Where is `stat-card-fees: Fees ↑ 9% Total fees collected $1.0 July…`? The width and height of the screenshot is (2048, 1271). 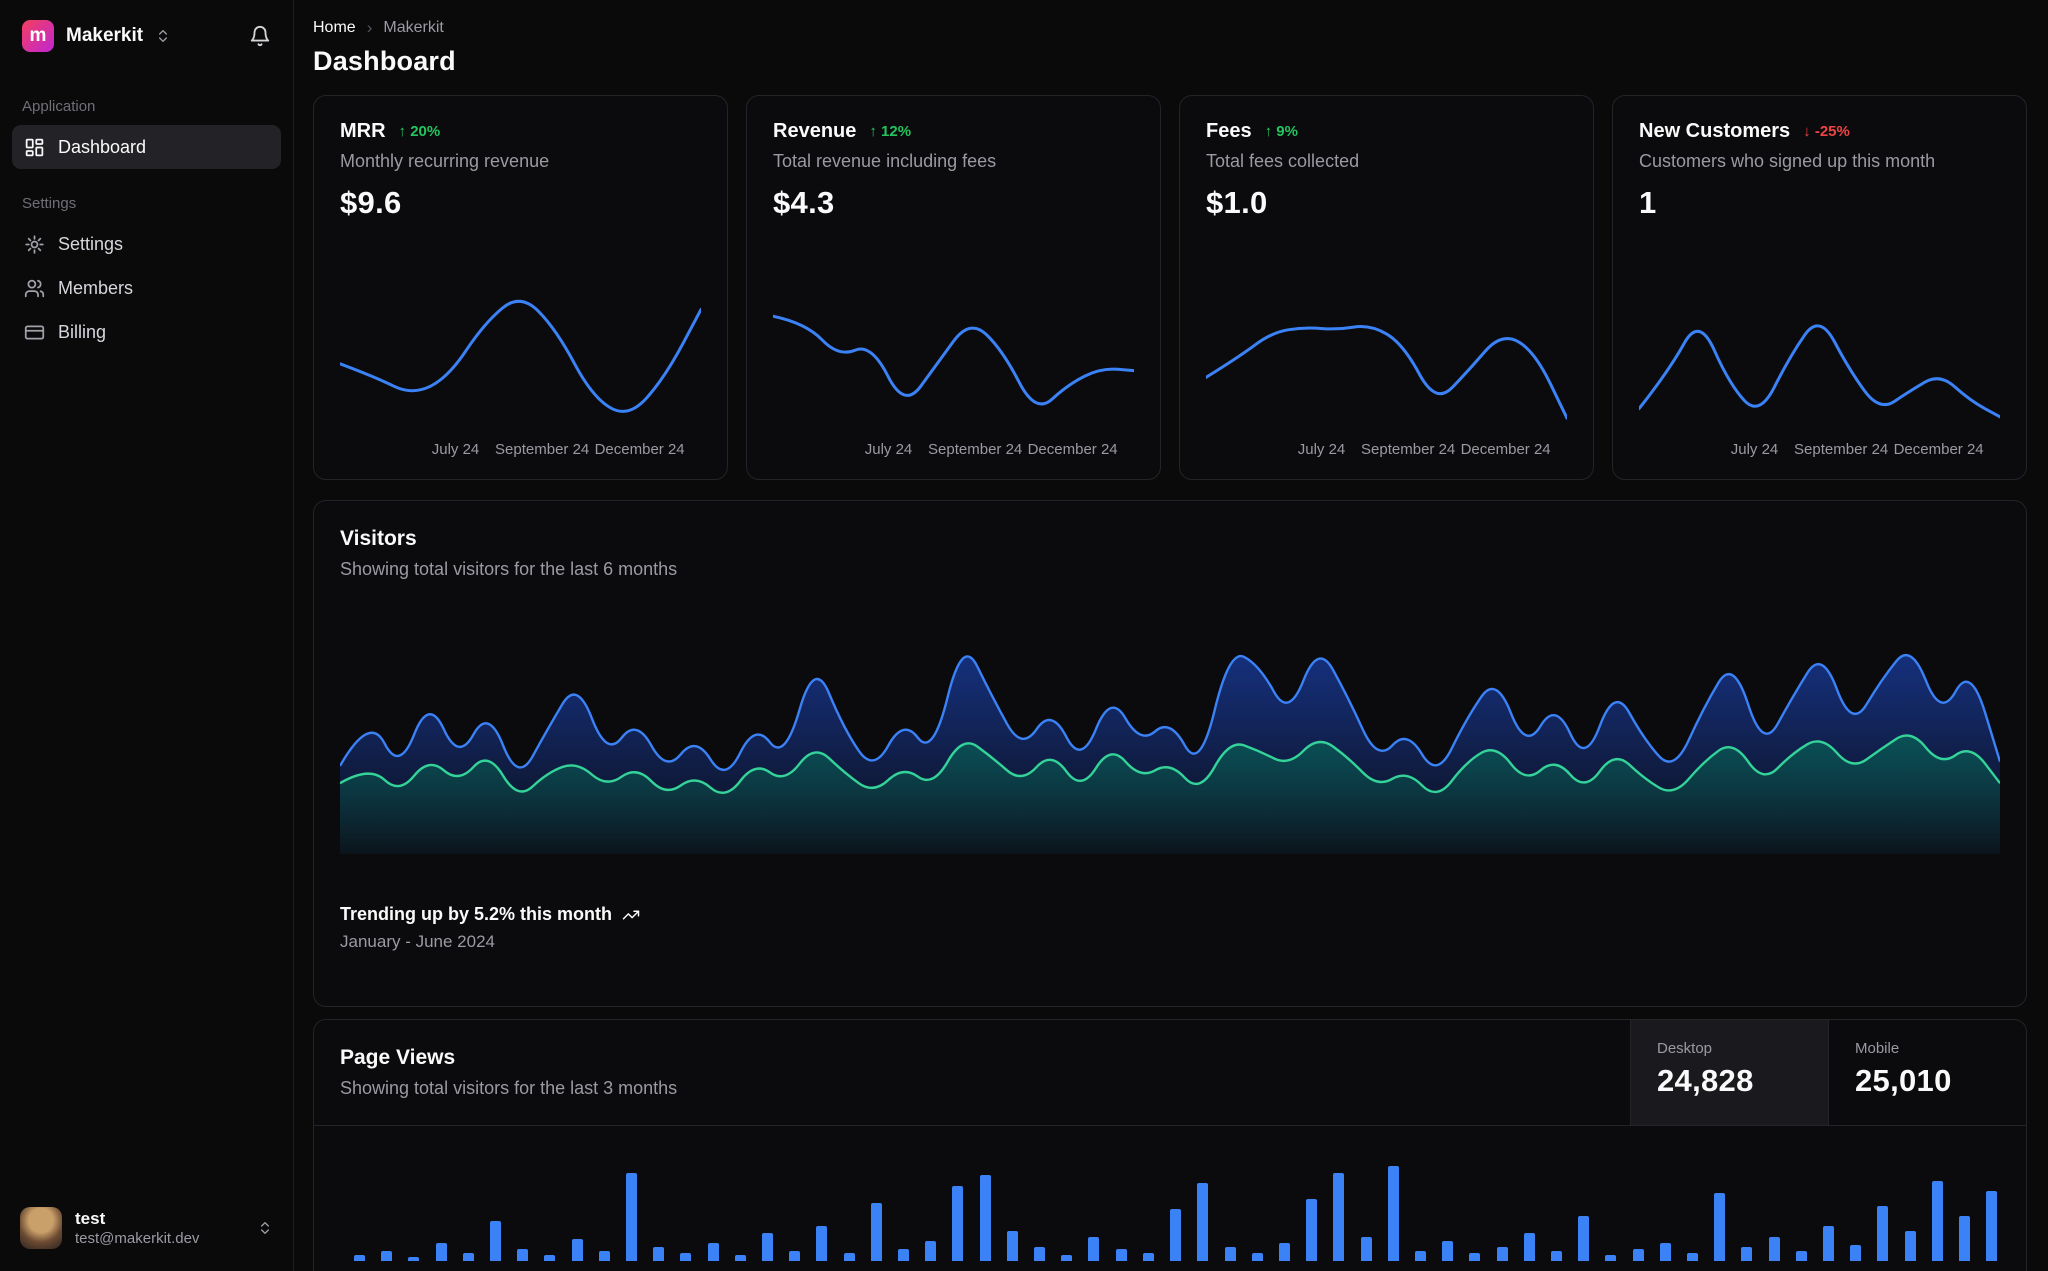
stat-card-fees: Fees ↑ 9% Total fees collected $1.0 July… is located at coordinates (1386, 287).